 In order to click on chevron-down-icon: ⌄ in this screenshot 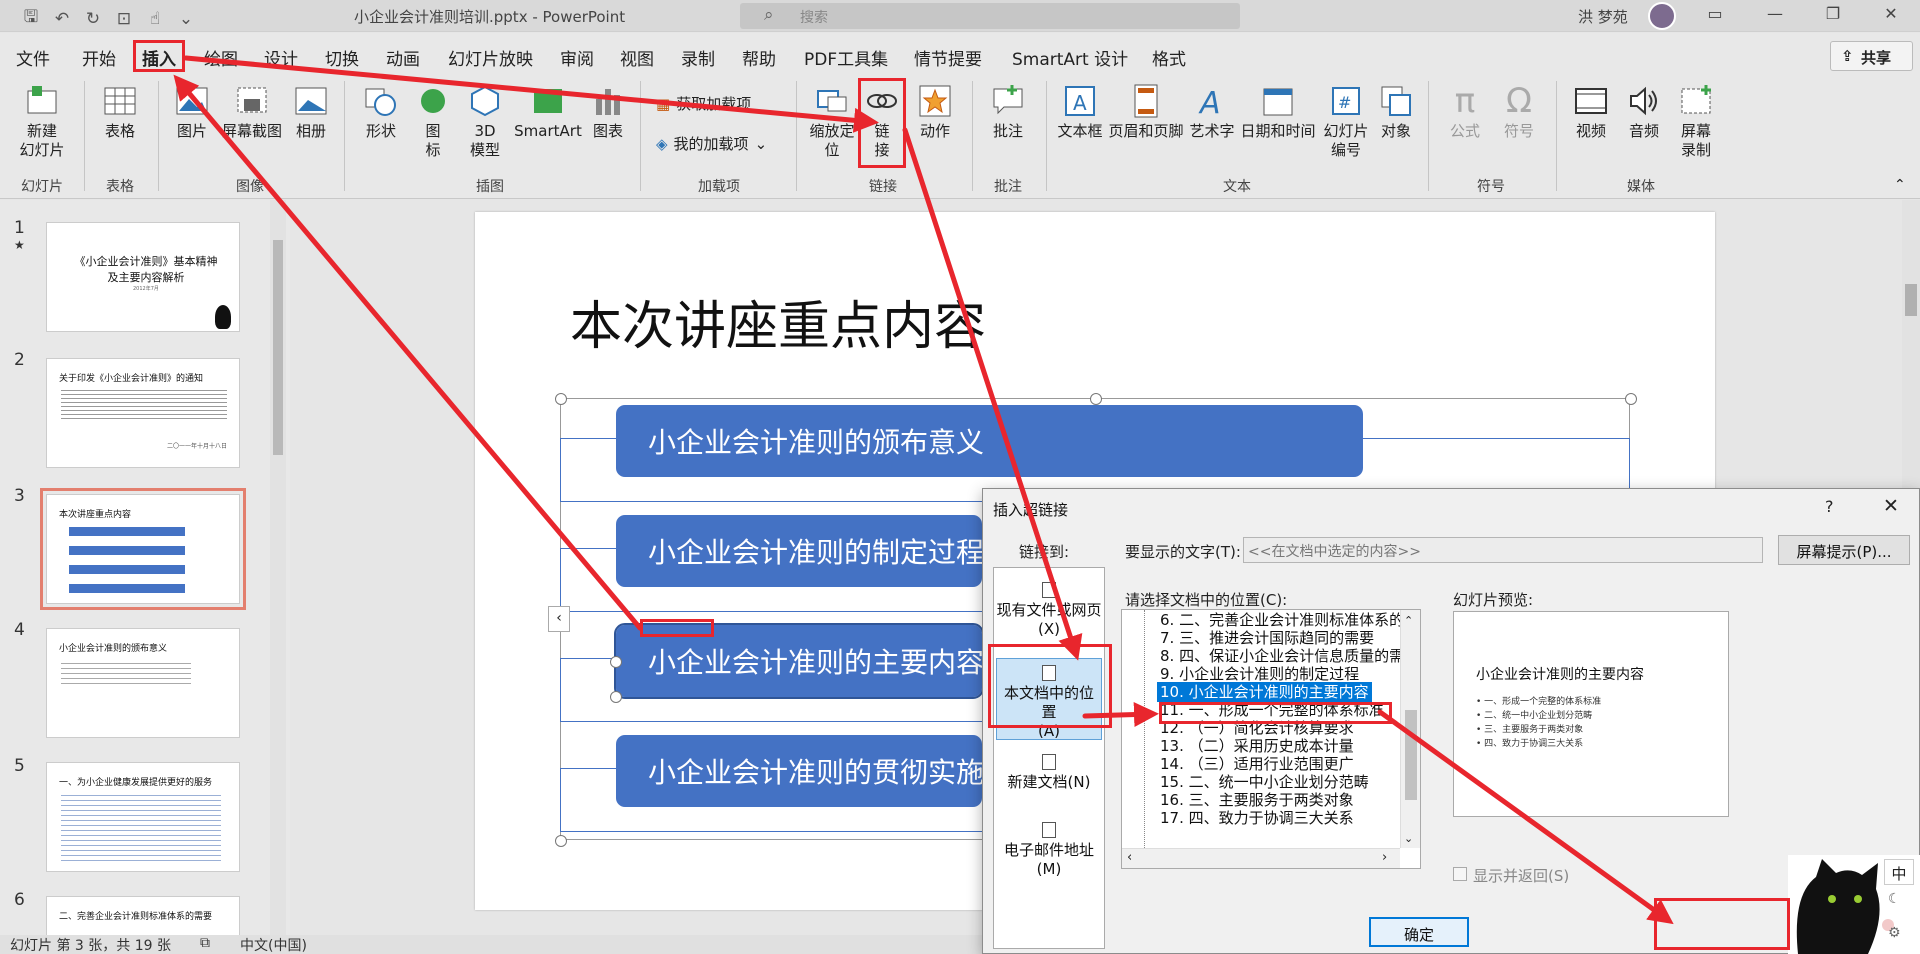, I will do `click(1408, 838)`.